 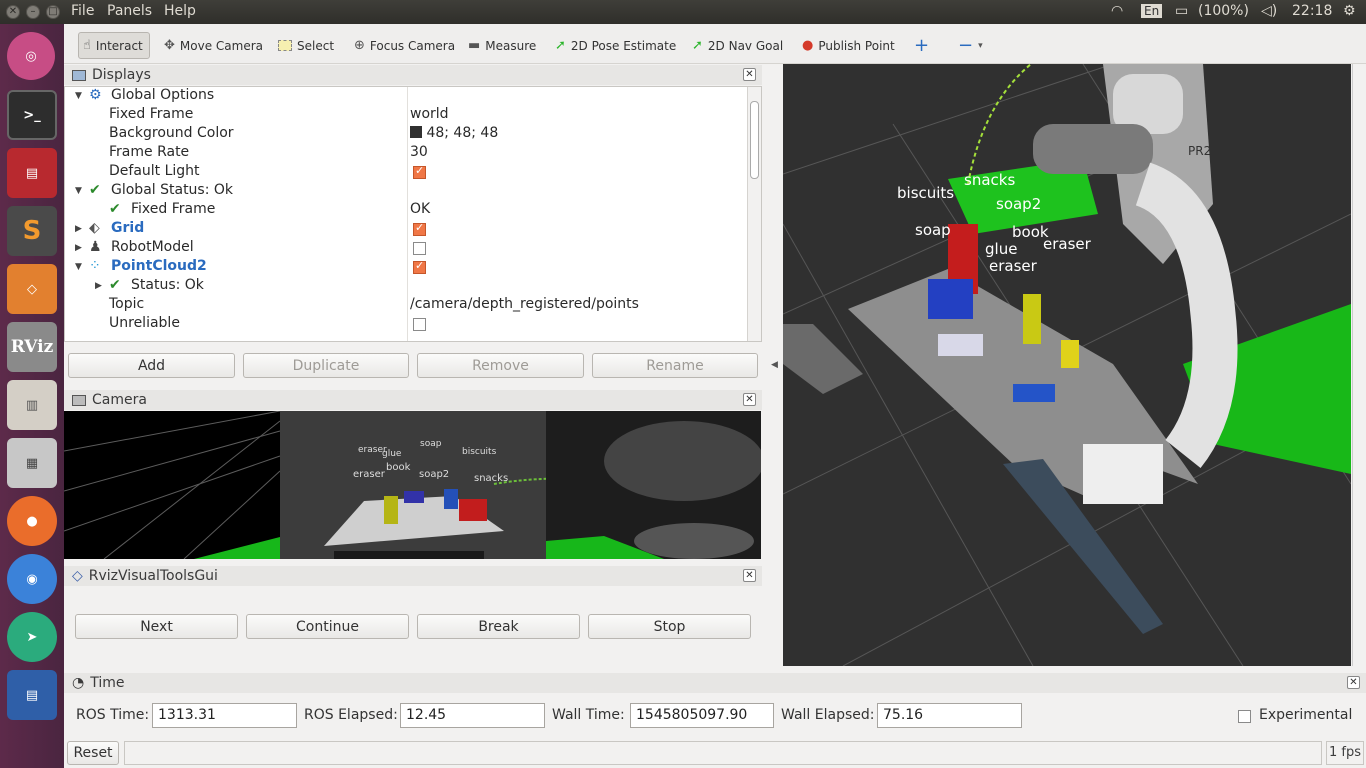 I want to click on default-light-checkbox, so click(x=419, y=172).